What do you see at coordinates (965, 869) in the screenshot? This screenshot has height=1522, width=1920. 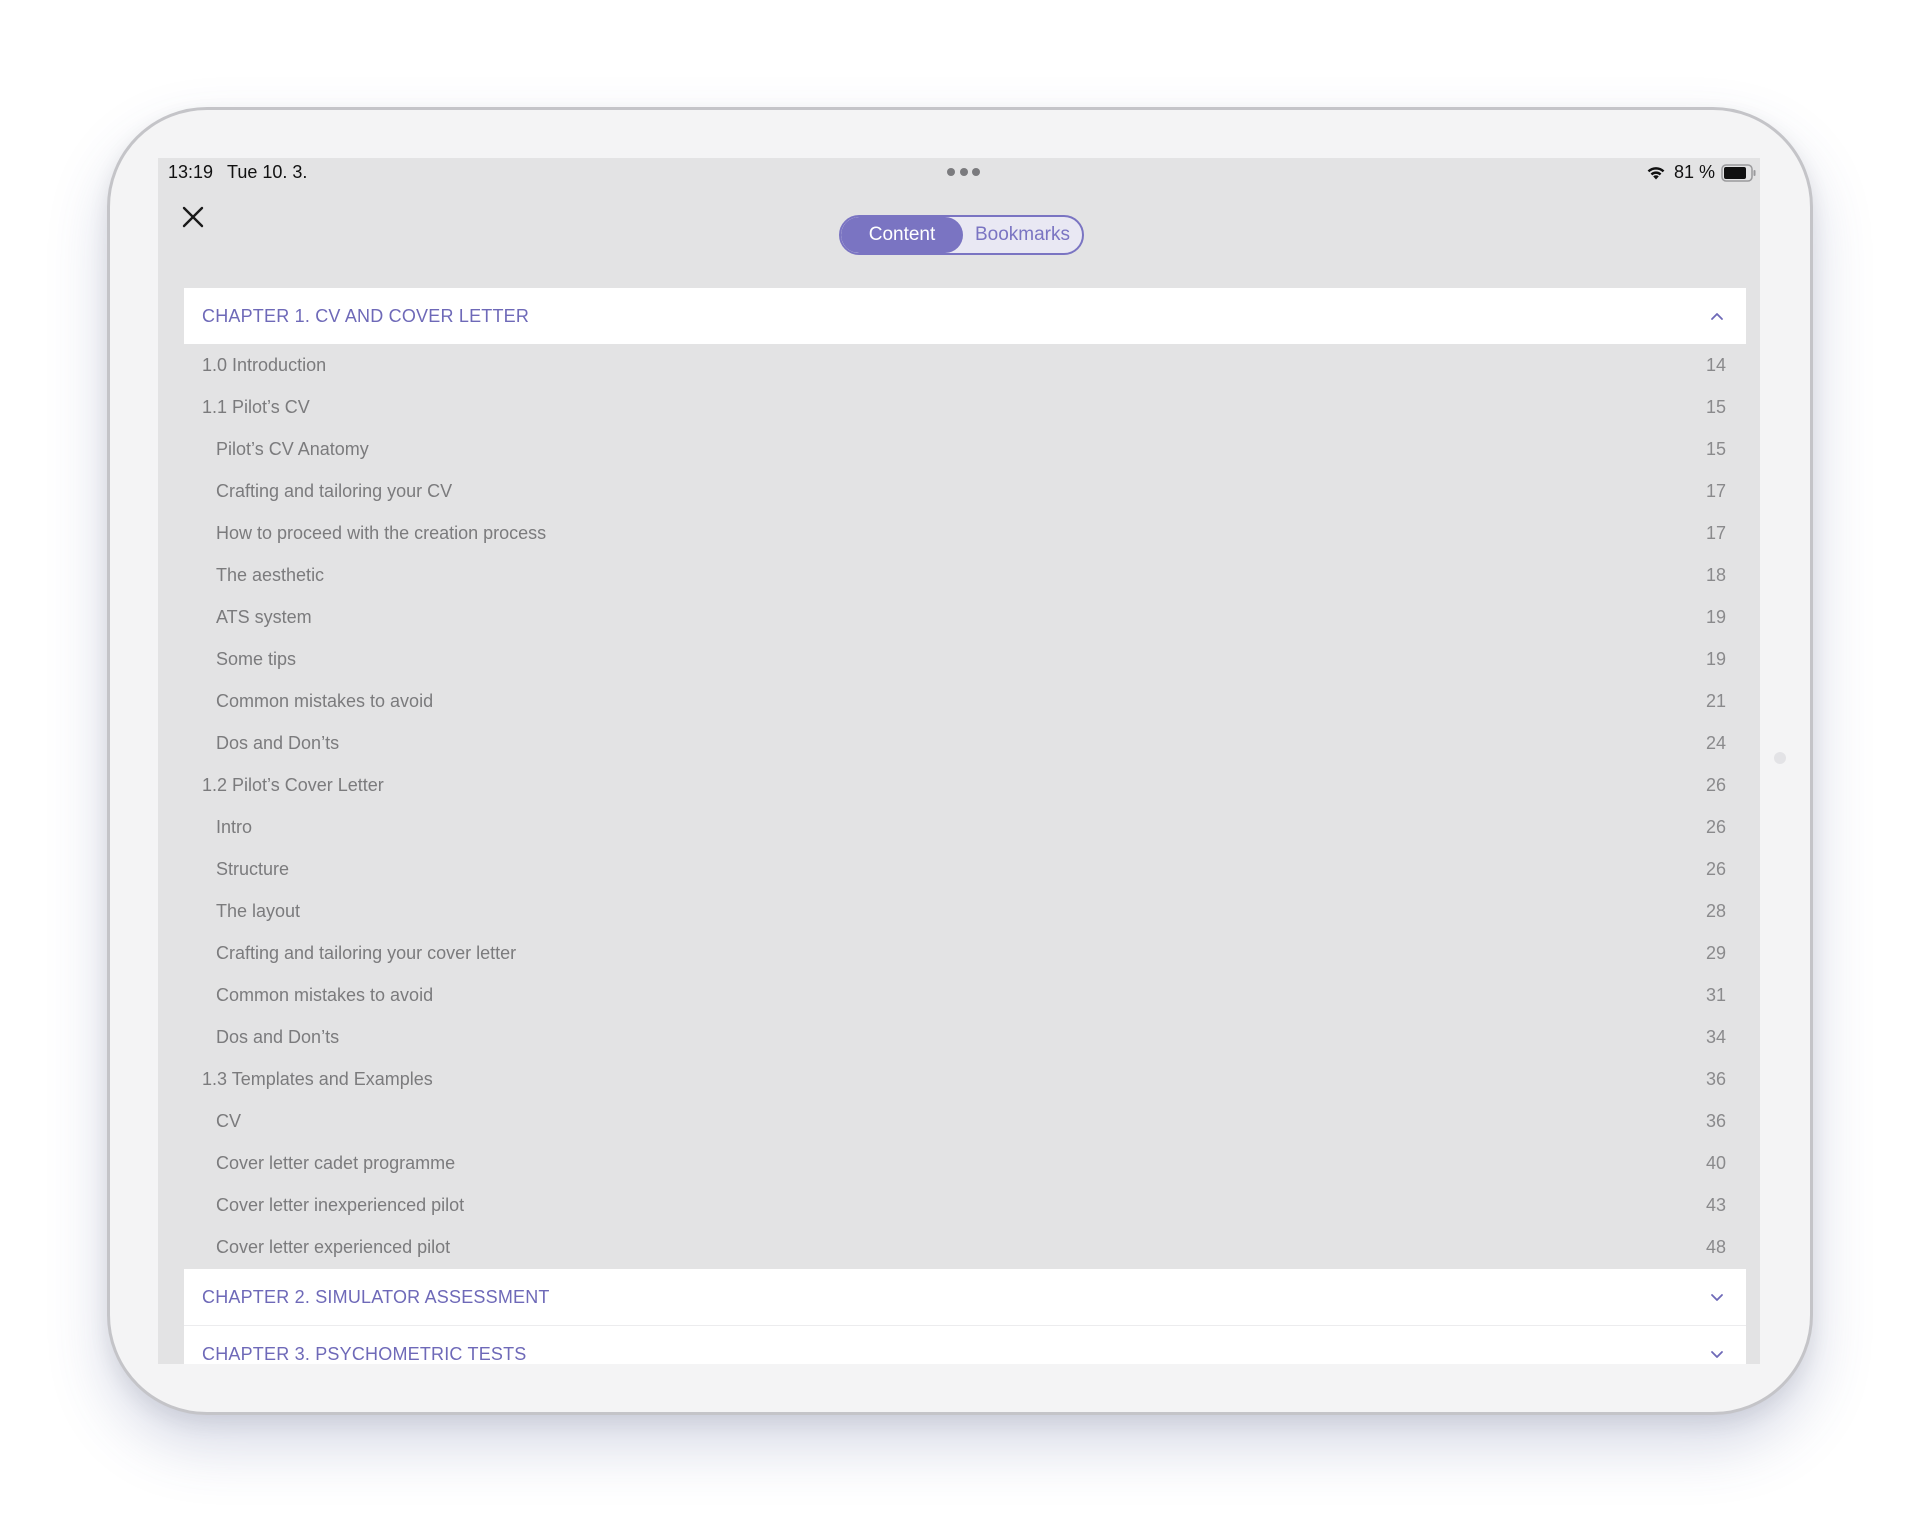 I see `toc-item: Structure 26` at bounding box center [965, 869].